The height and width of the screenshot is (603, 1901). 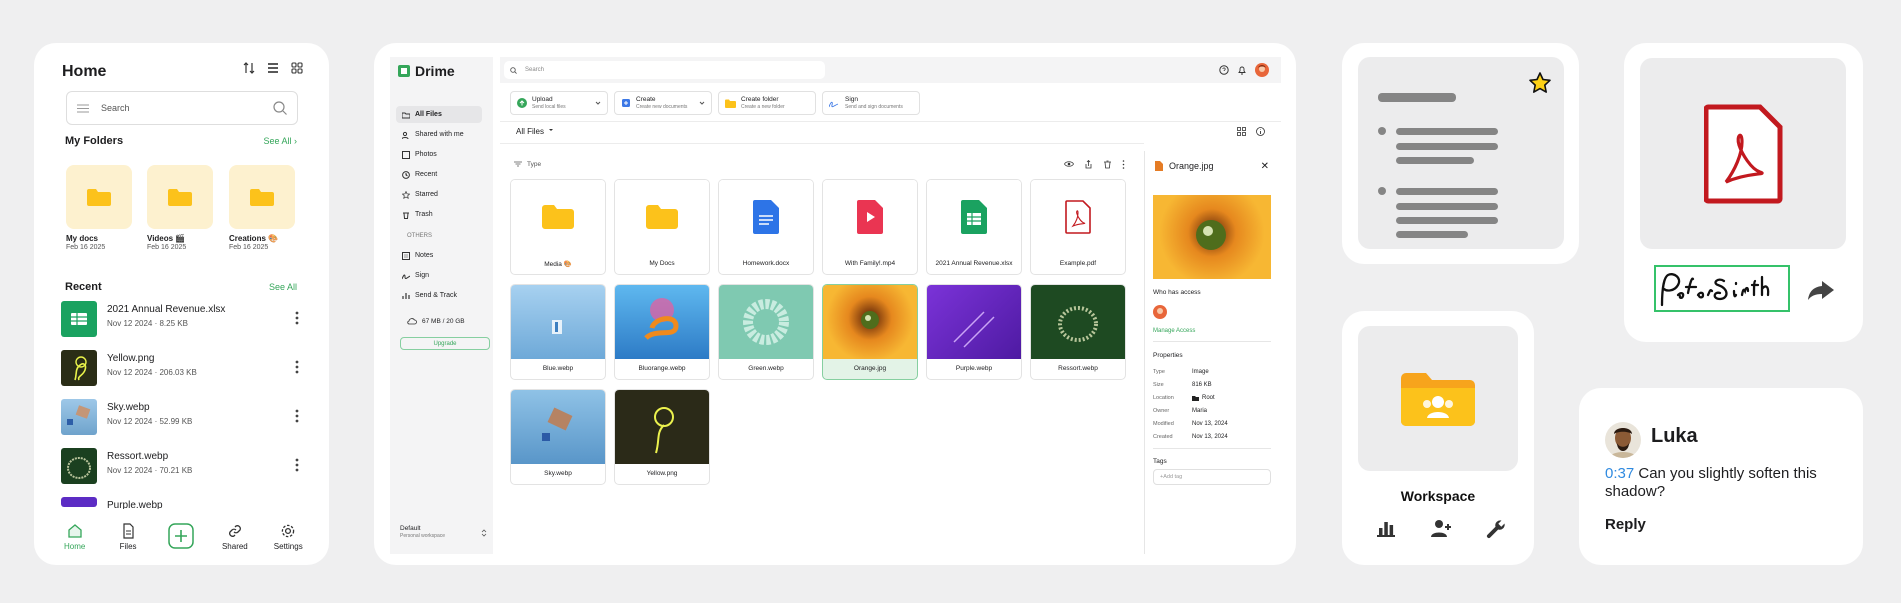 What do you see at coordinates (558, 332) in the screenshot?
I see `file-tile: Blue.webp` at bounding box center [558, 332].